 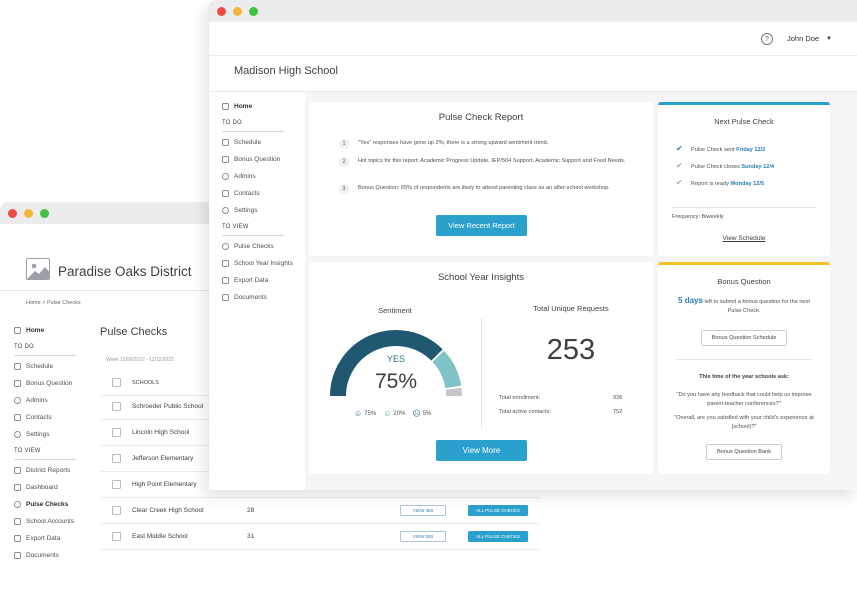 What do you see at coordinates (45, 347) in the screenshot?
I see `sidebar-section-todo: TO DO` at bounding box center [45, 347].